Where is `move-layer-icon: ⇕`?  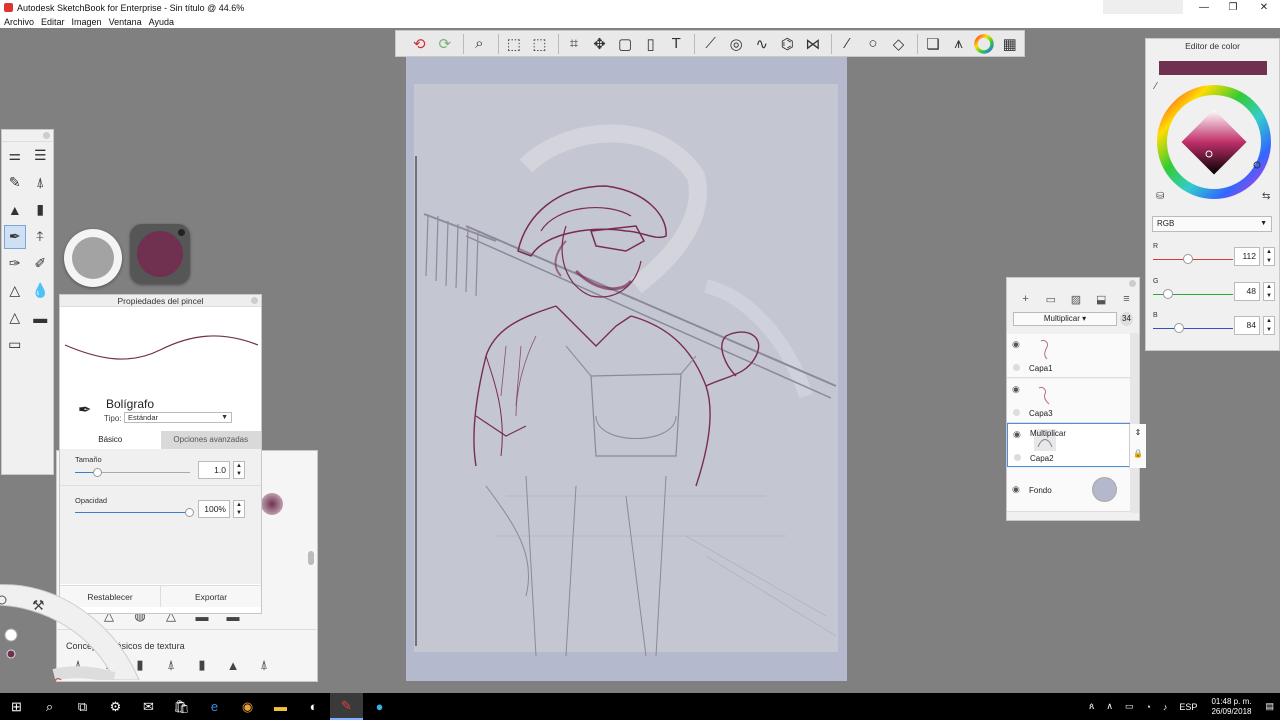 move-layer-icon: ⇕ is located at coordinates (1138, 432).